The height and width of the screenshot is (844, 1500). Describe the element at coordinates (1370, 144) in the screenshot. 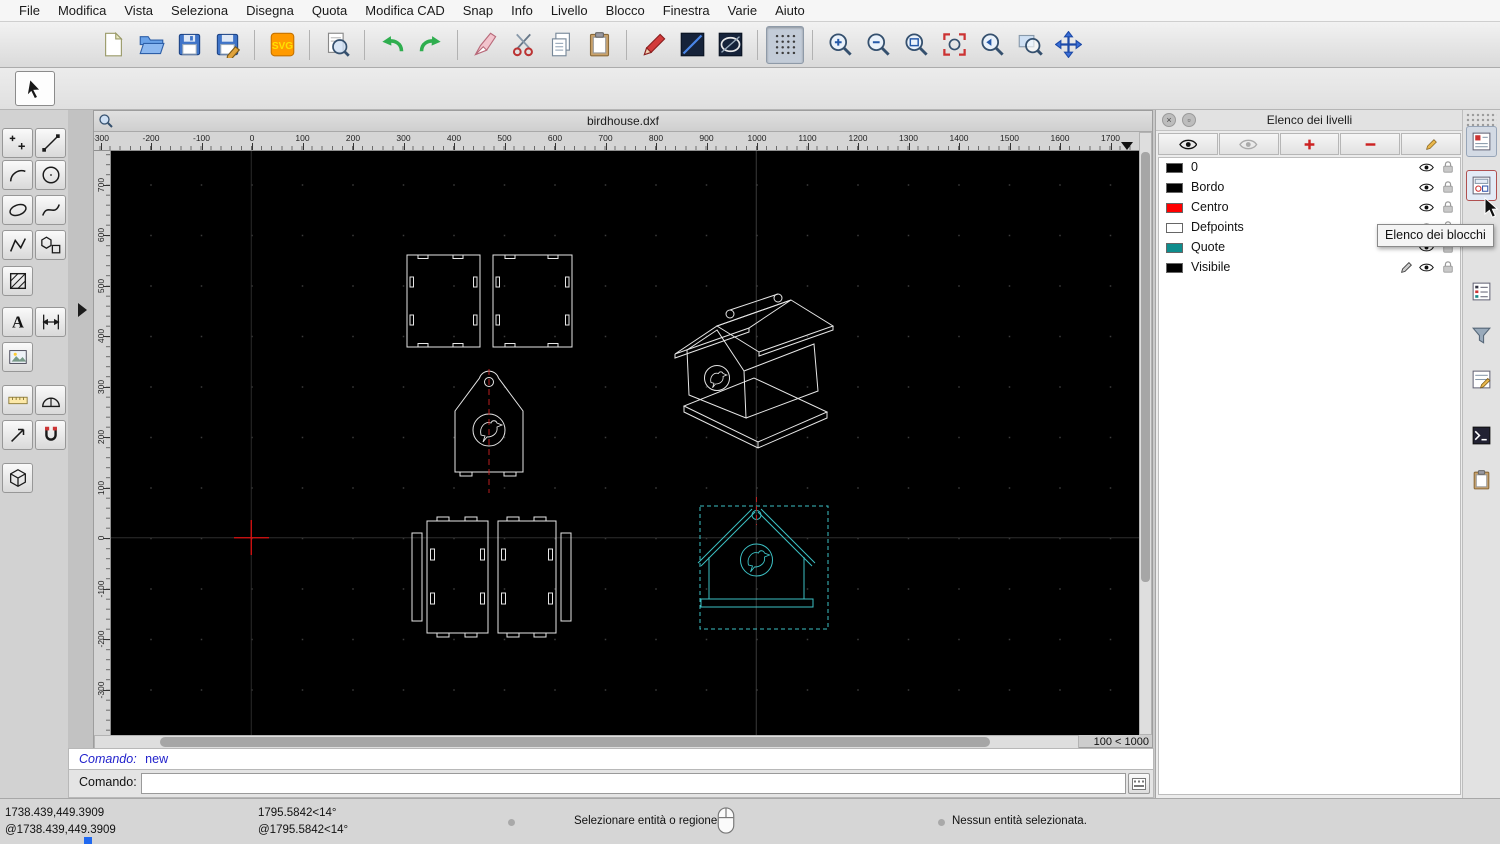

I see `remove-layer-button` at that location.